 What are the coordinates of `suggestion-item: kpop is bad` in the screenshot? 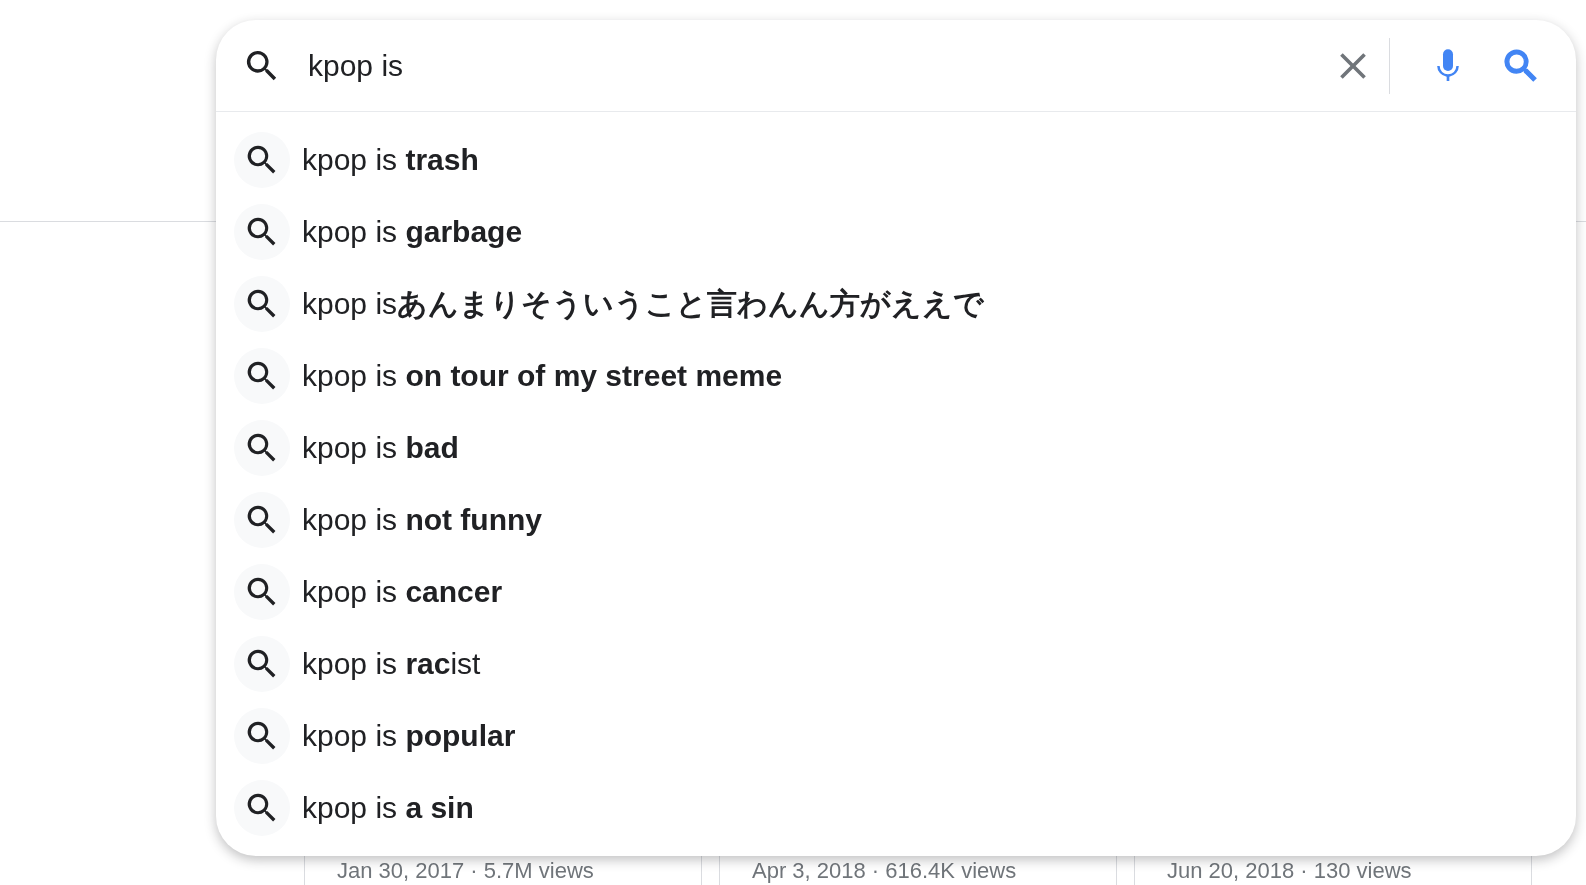 It's located at (380, 448).